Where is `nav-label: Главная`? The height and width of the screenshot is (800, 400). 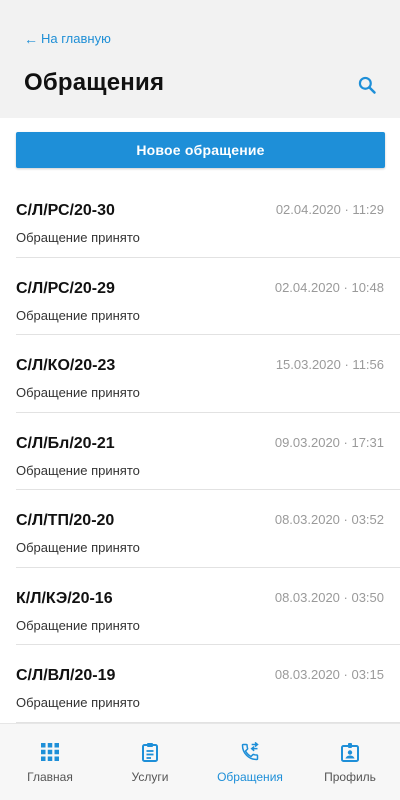 nav-label: Главная is located at coordinates (50, 777).